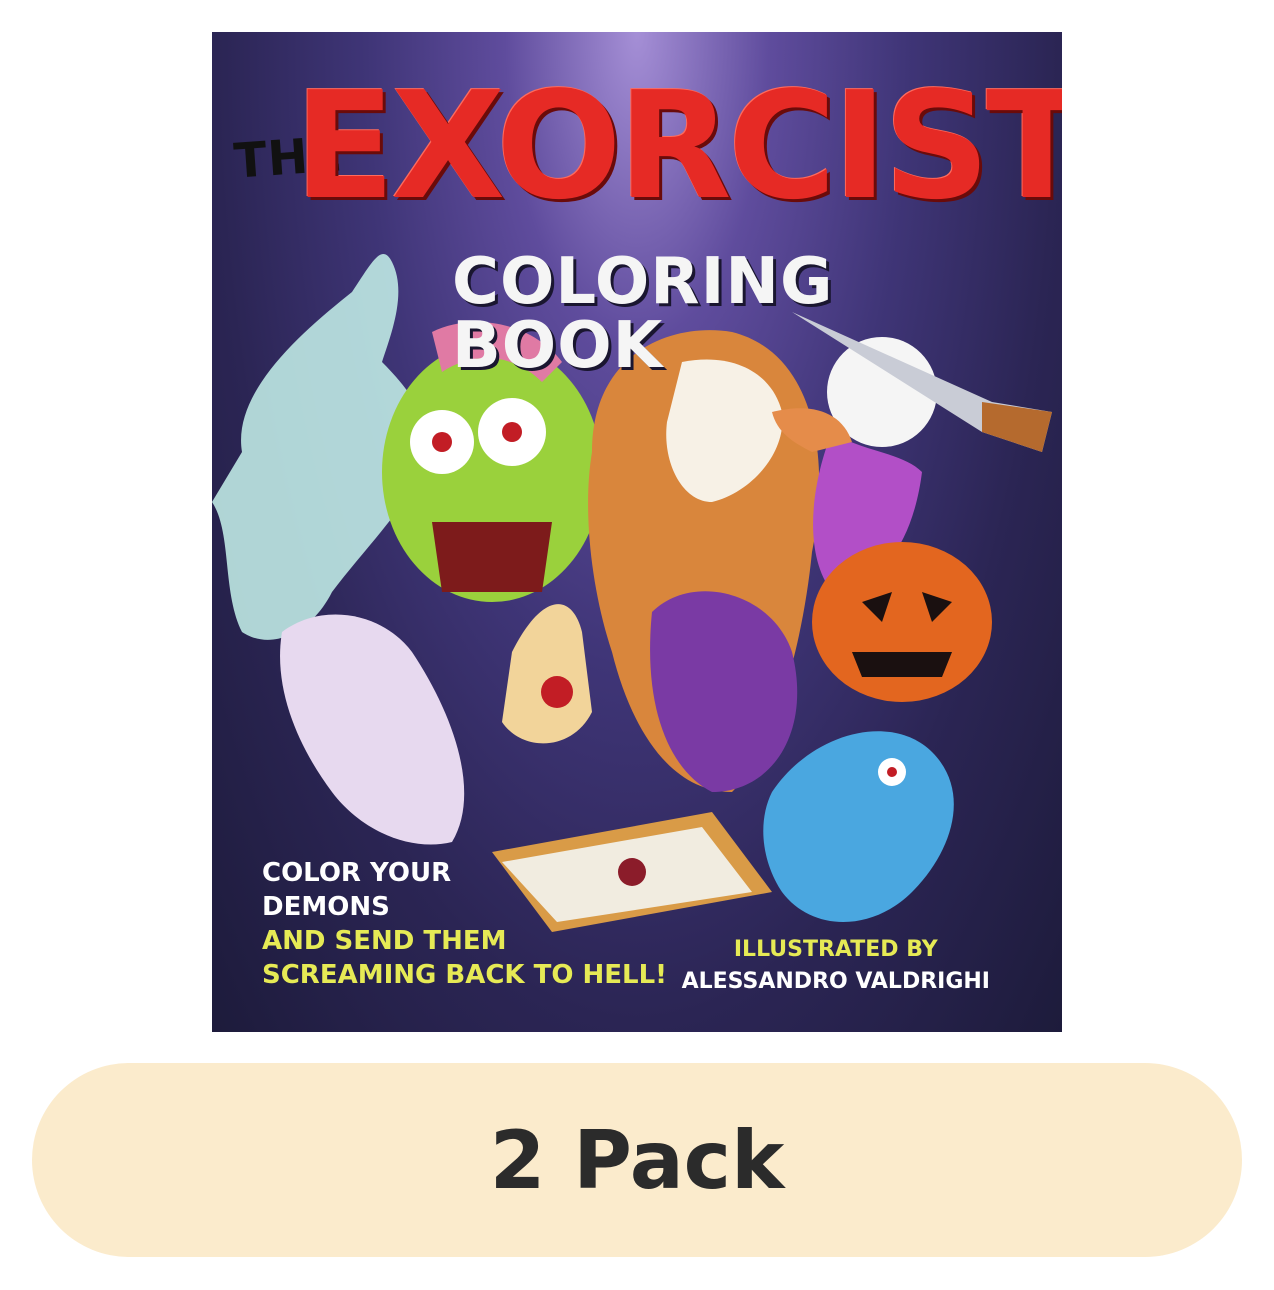 This screenshot has height=1290, width=1274. Describe the element at coordinates (902, 622) in the screenshot. I see `pumpkin` at that location.